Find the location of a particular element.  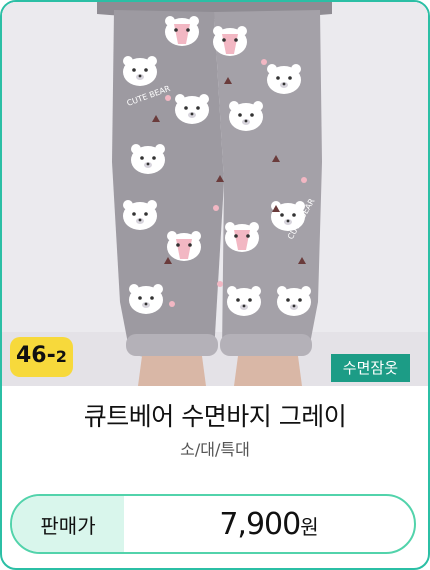

price-value: 7,900원 is located at coordinates (269, 524).